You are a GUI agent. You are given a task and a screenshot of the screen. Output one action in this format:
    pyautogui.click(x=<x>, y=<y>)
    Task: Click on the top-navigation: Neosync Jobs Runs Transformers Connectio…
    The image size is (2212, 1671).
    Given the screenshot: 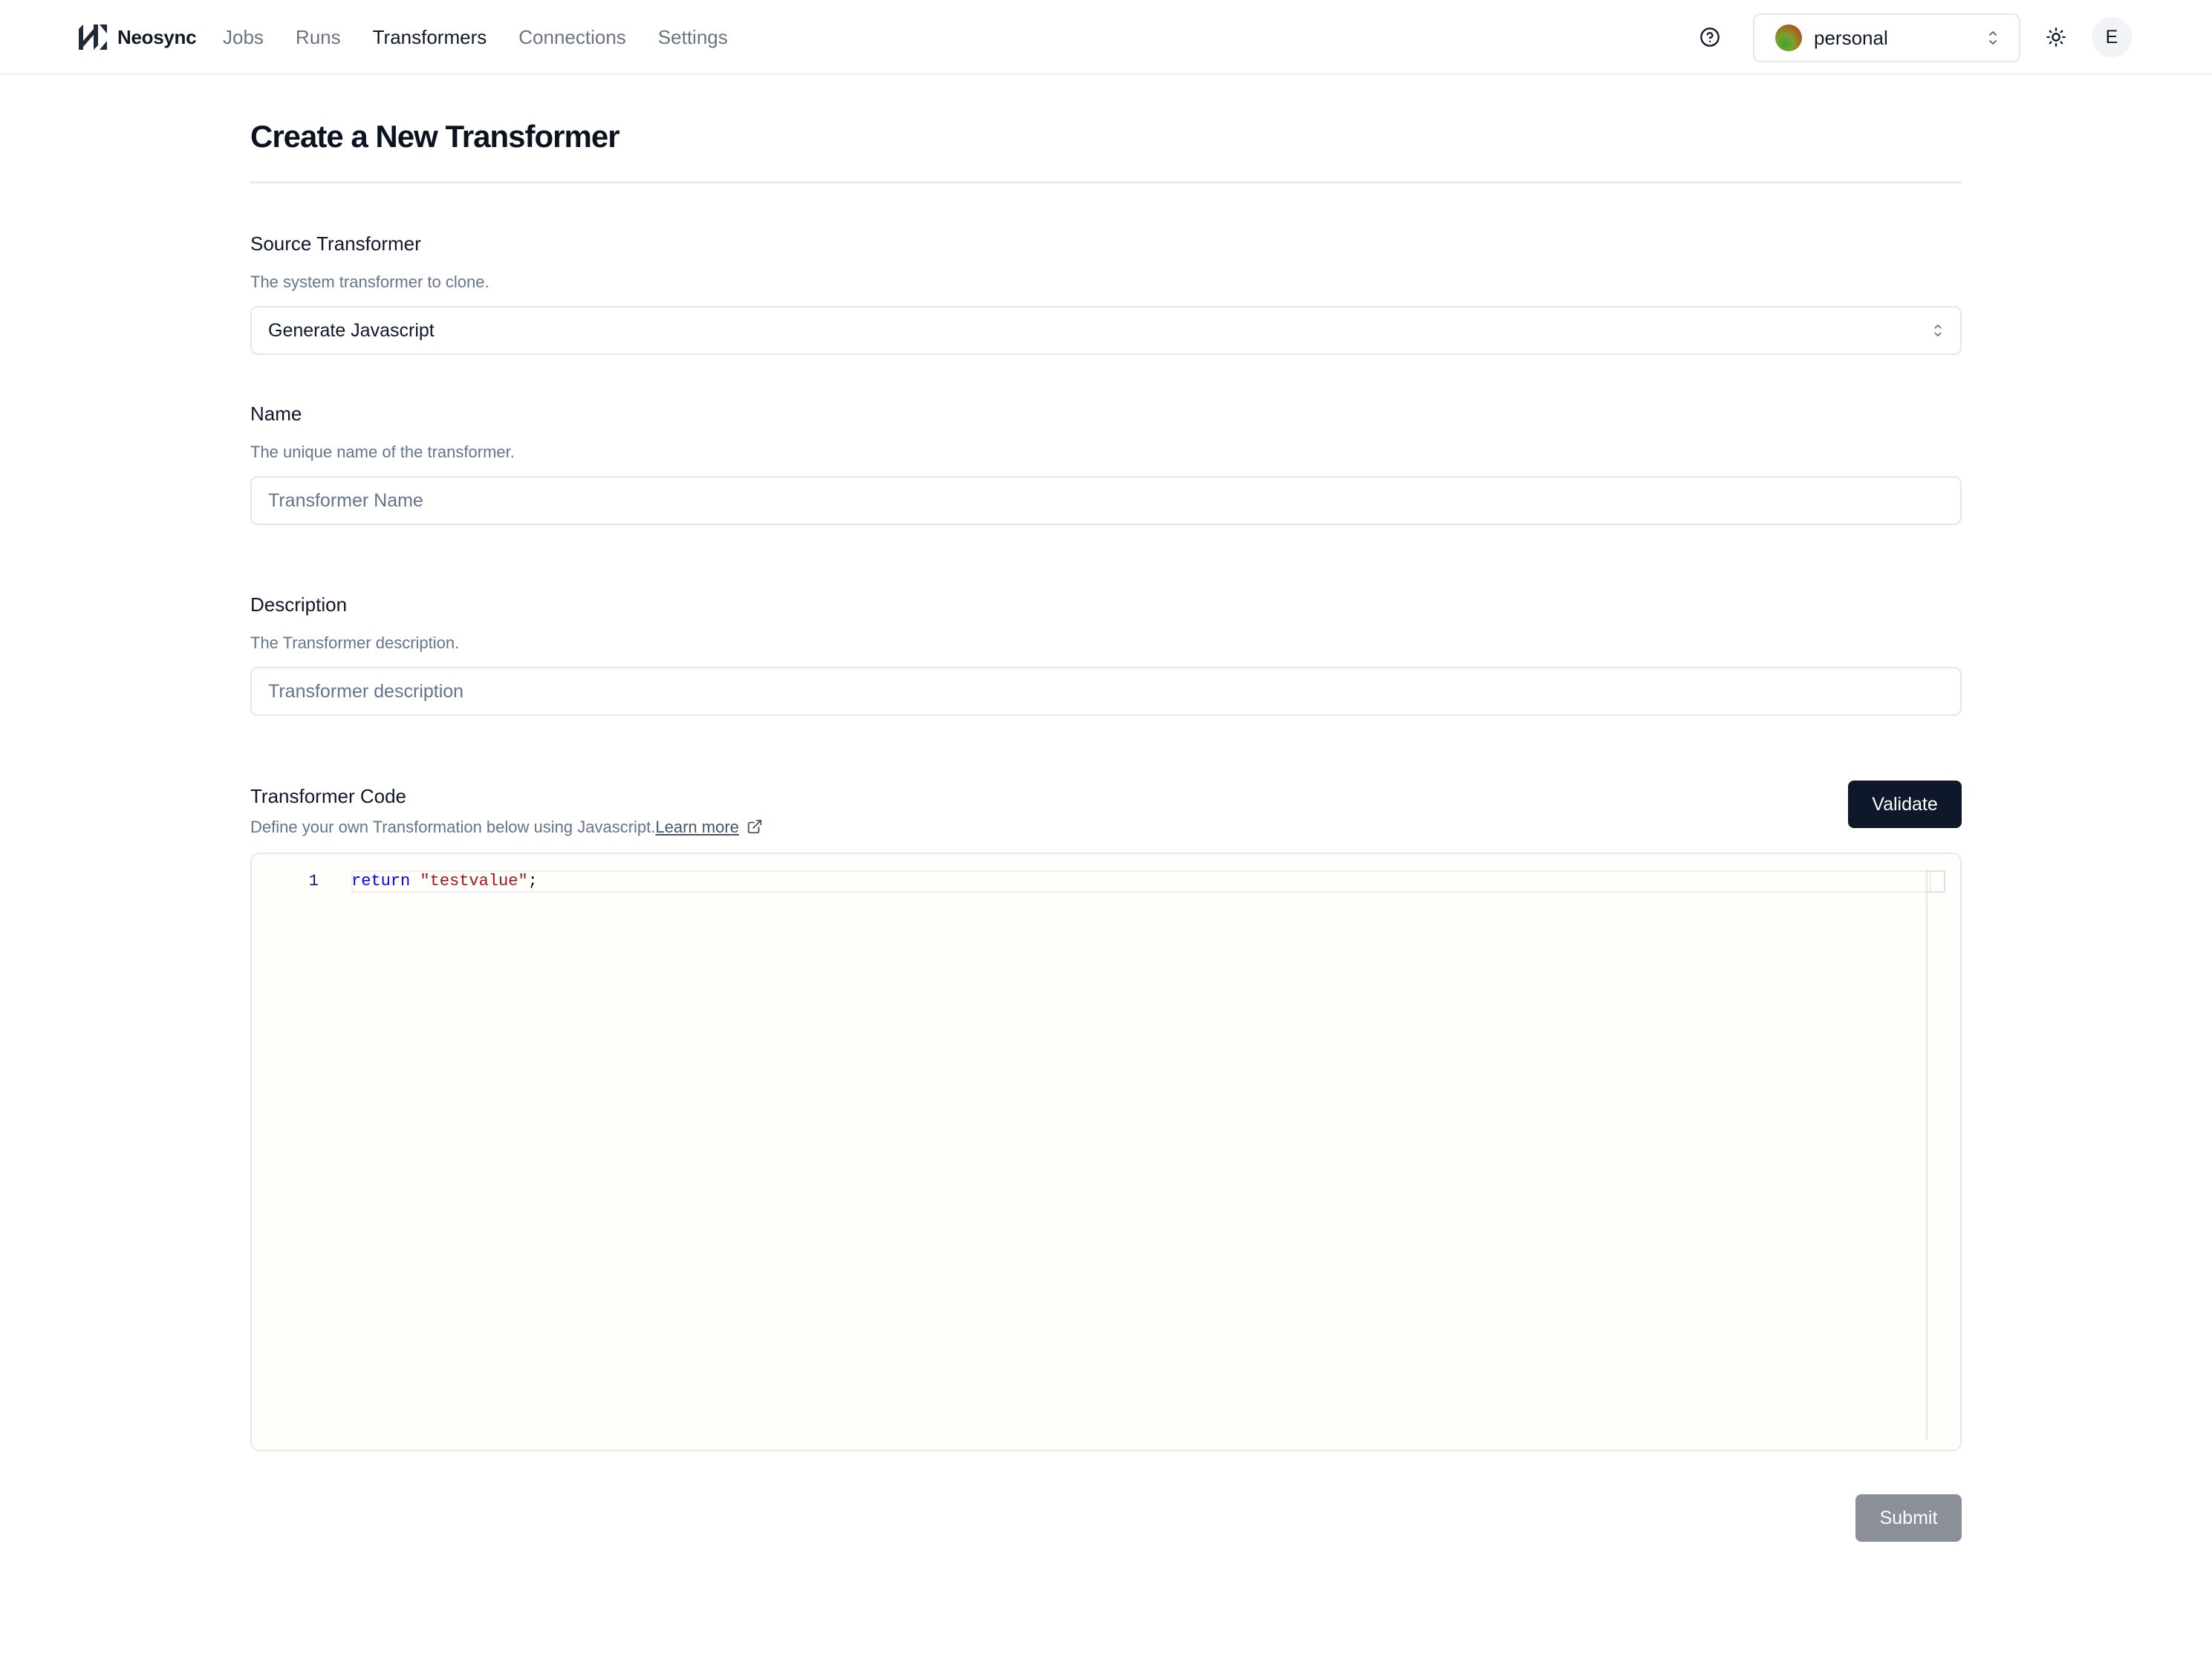 What is the action you would take?
    pyautogui.click(x=1106, y=37)
    